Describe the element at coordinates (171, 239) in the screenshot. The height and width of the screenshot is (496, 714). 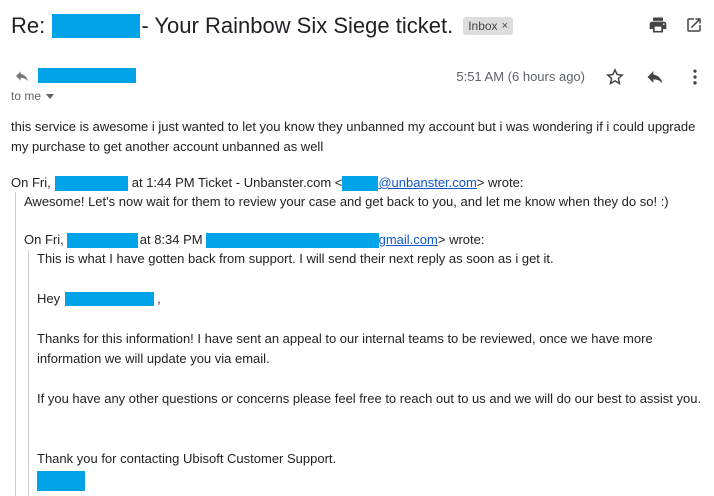
I see `quote2-header: at 8:34 PM` at that location.